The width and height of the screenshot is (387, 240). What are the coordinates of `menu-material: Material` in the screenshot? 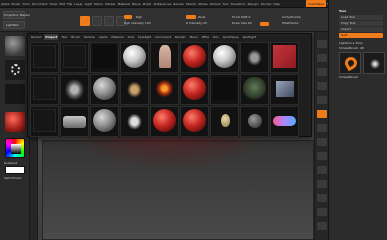 It's located at (124, 3).